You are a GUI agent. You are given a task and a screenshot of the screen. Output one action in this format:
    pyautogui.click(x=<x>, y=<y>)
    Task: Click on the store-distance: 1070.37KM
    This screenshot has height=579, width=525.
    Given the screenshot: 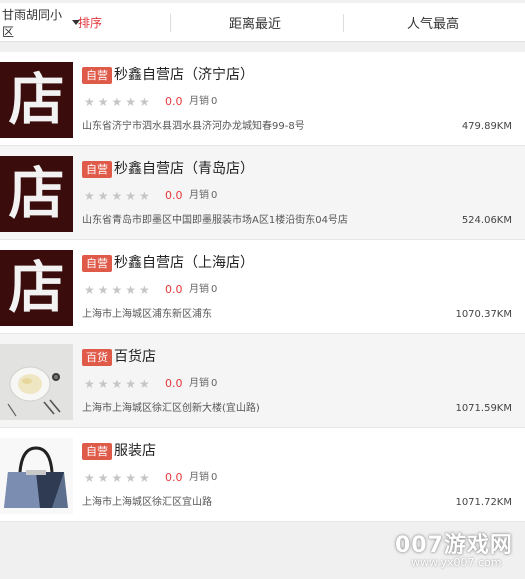 What is the action you would take?
    pyautogui.click(x=483, y=314)
    